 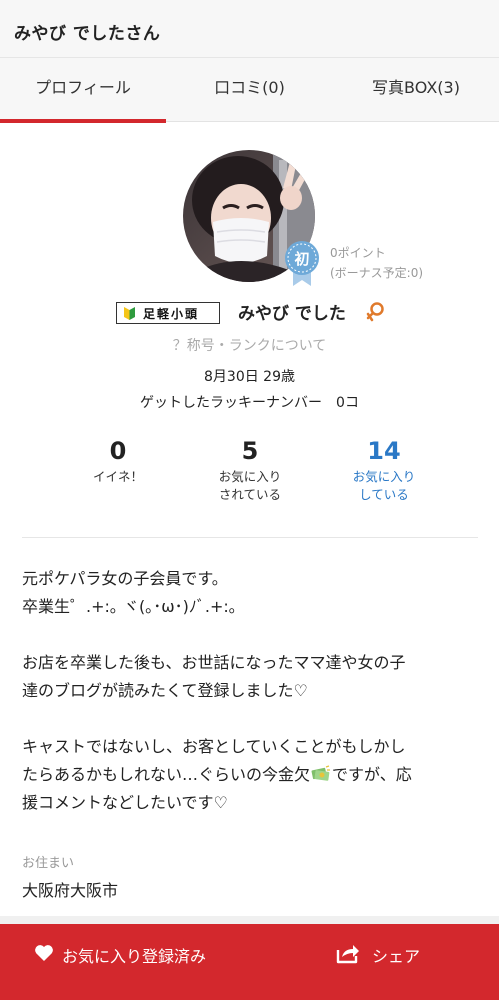 What do you see at coordinates (249, 377) in the screenshot?
I see `birthday-age: 8月30日 29歳` at bounding box center [249, 377].